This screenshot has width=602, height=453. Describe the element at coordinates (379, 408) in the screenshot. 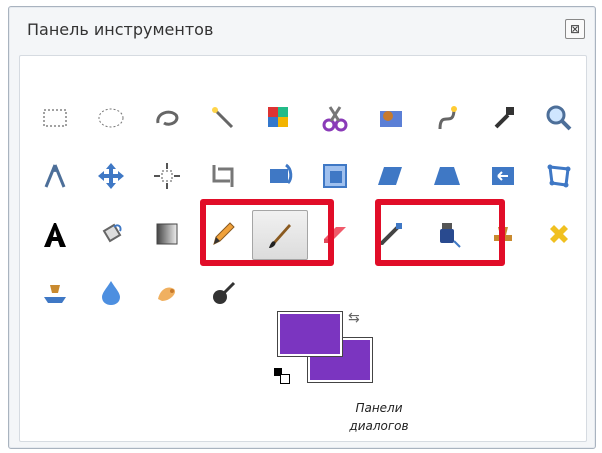

I see `caption-line-1: Панели` at that location.